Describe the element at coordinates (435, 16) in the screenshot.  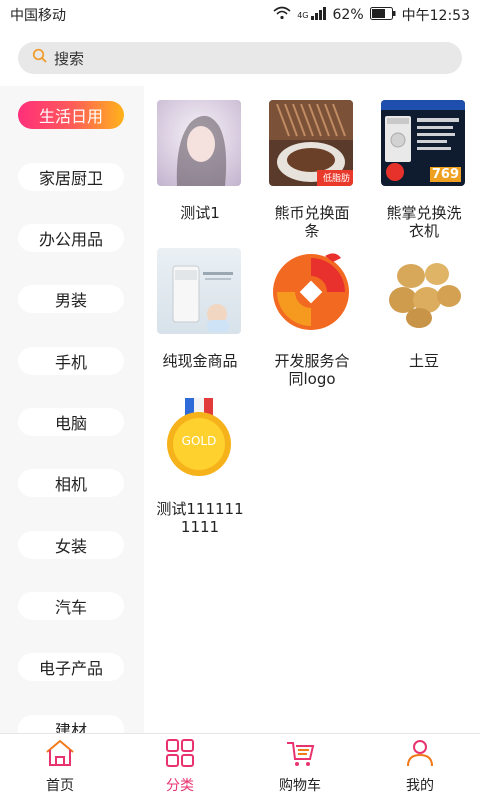
I see `time-text: 中午12:53` at that location.